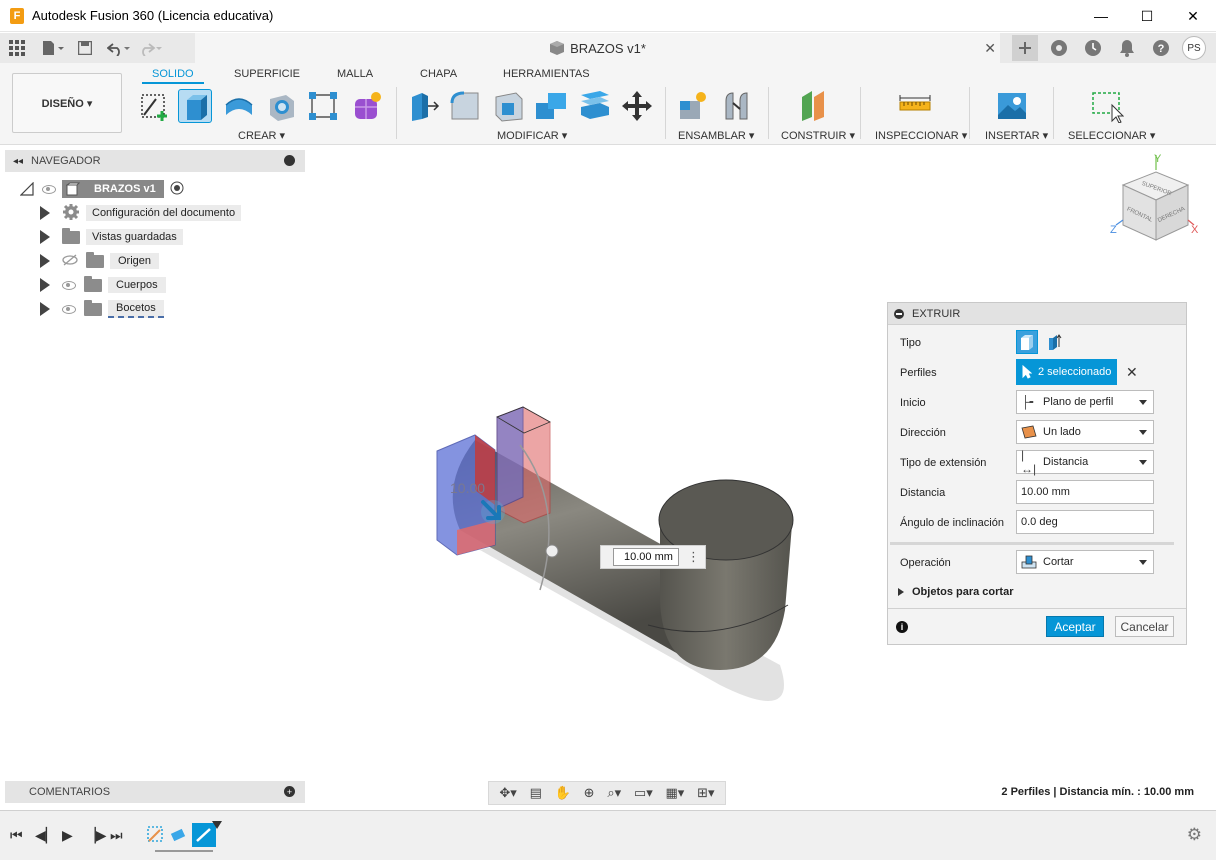  Describe the element at coordinates (716, 135) in the screenshot. I see `group-ensamblar: ENSAMBLAR ▾` at that location.